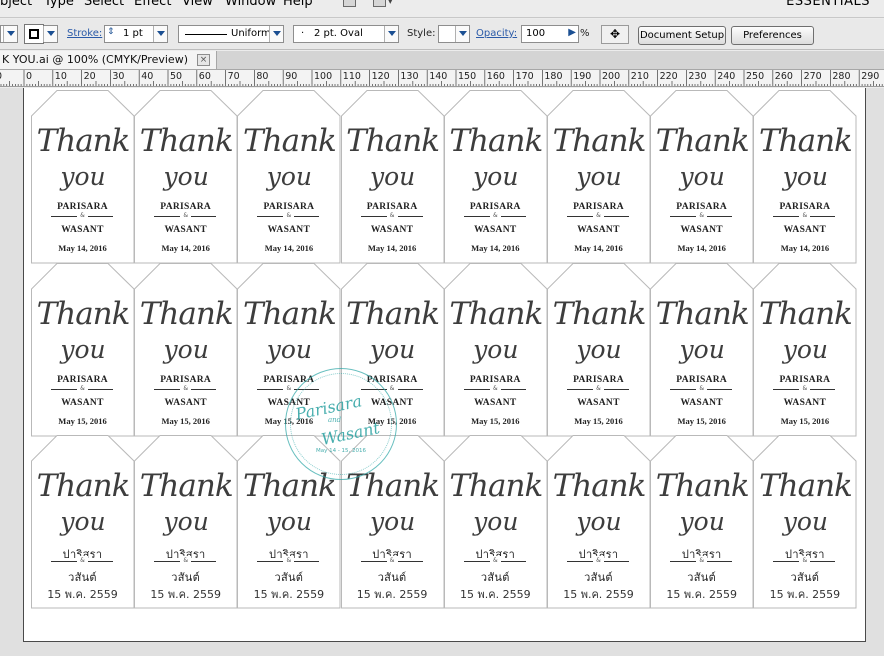  I want to click on ruler-label: 30, so click(118, 76).